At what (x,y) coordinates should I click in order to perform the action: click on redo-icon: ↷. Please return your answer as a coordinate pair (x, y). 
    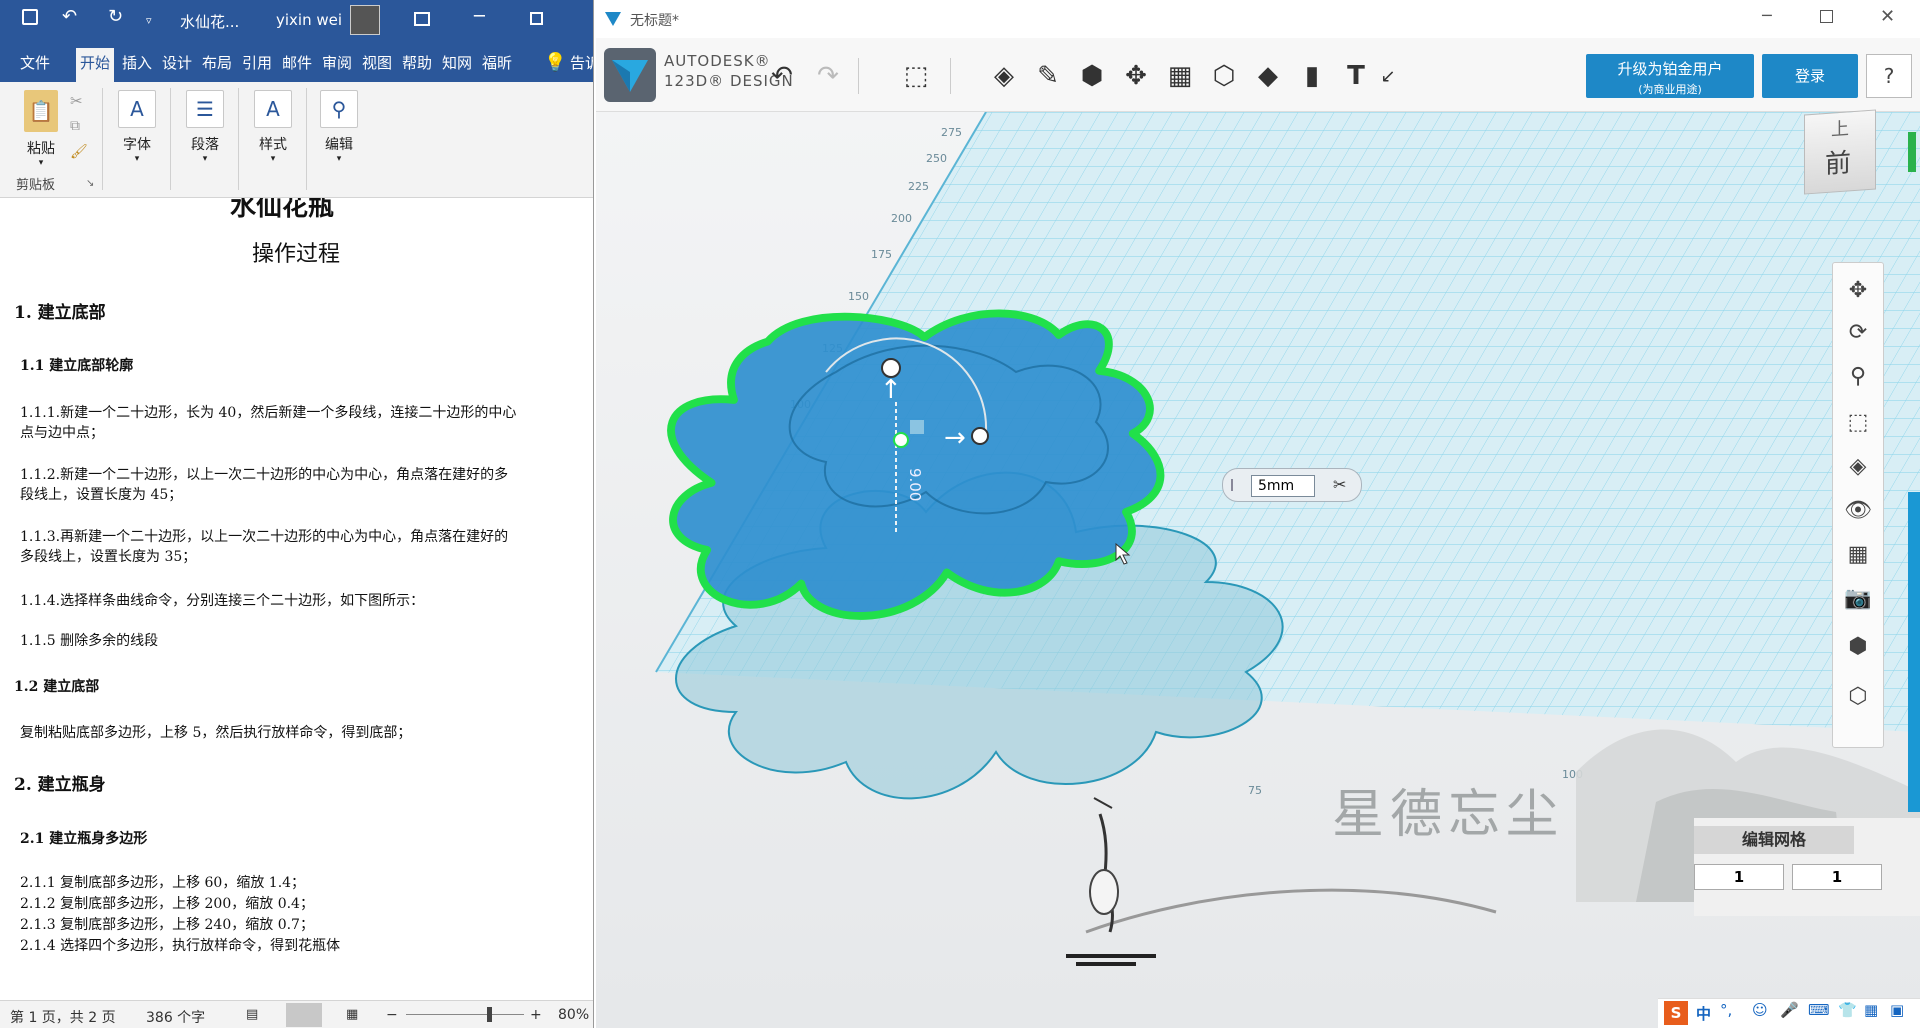
    Looking at the image, I should click on (828, 76).